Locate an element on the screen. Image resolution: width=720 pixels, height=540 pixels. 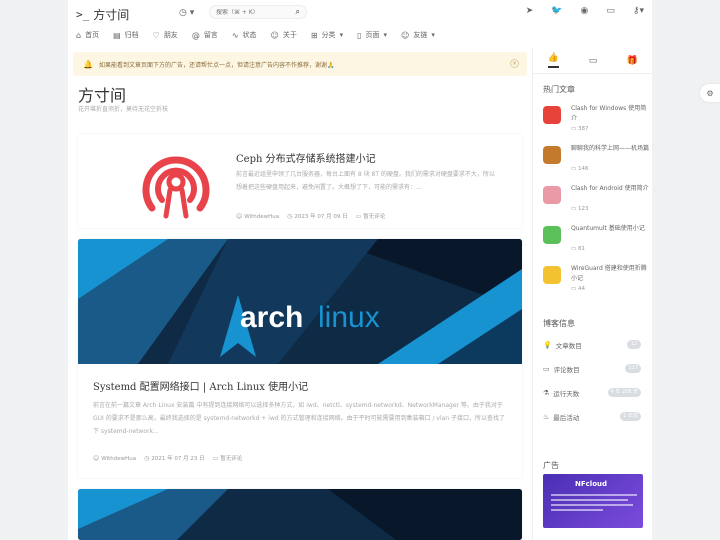
at-icon: @ is located at coordinates (195, 35).